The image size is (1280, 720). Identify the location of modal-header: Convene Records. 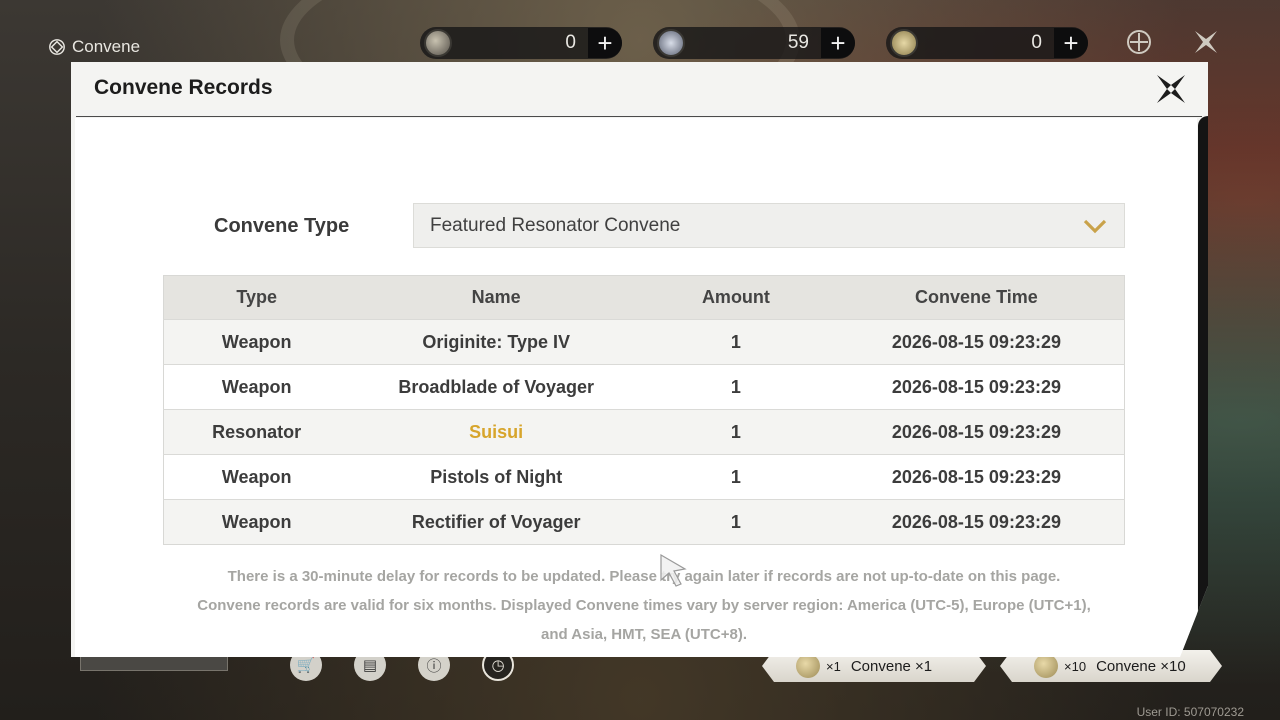
(639, 89).